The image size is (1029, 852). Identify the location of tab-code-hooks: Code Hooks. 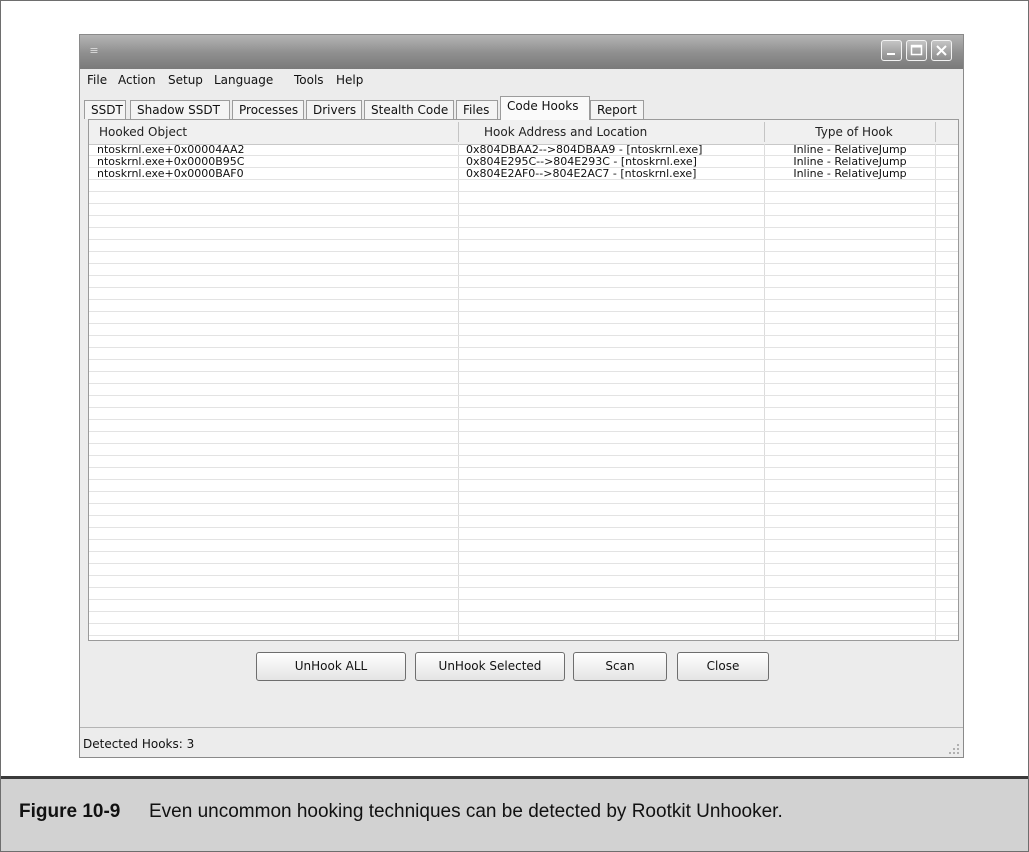
(545, 108).